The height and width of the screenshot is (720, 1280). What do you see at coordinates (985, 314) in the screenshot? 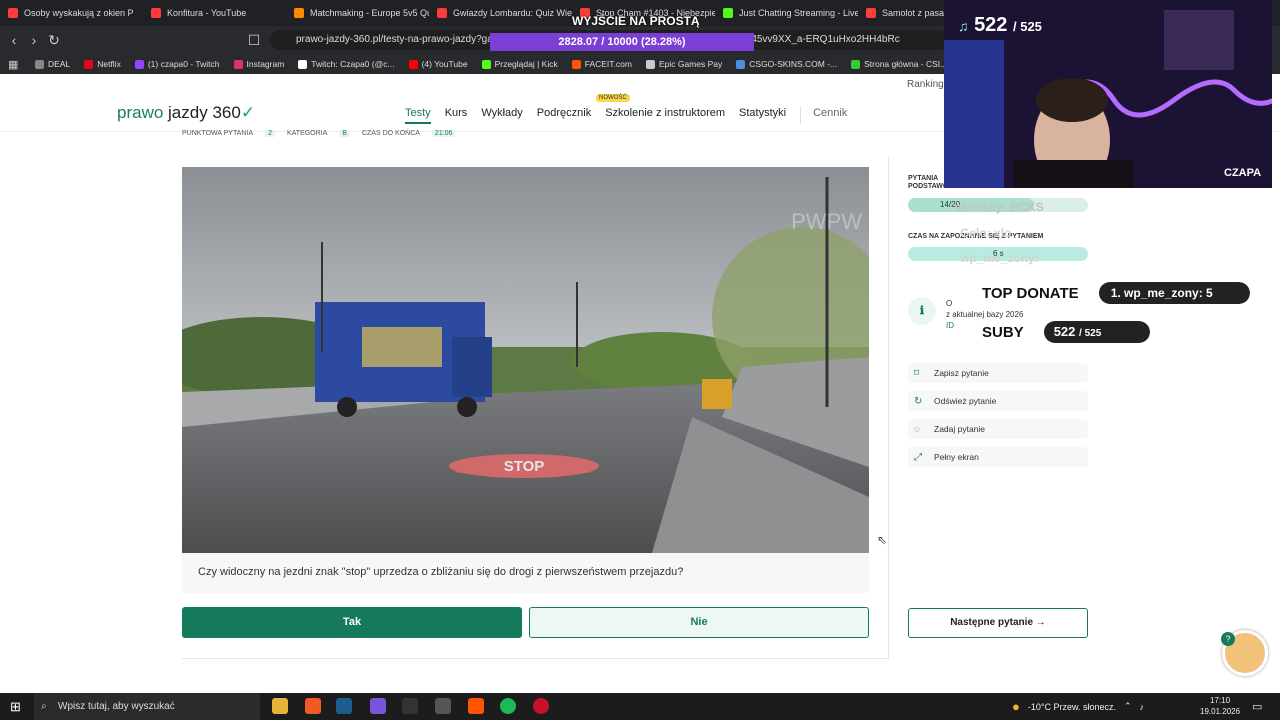
I see `info-line2: z aktualnej bazy 2026` at bounding box center [985, 314].